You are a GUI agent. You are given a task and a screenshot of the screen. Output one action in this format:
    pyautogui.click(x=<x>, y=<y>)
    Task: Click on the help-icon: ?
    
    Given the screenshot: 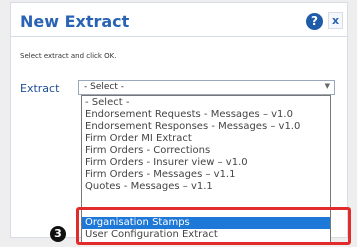 What is the action you would take?
    pyautogui.click(x=314, y=21)
    